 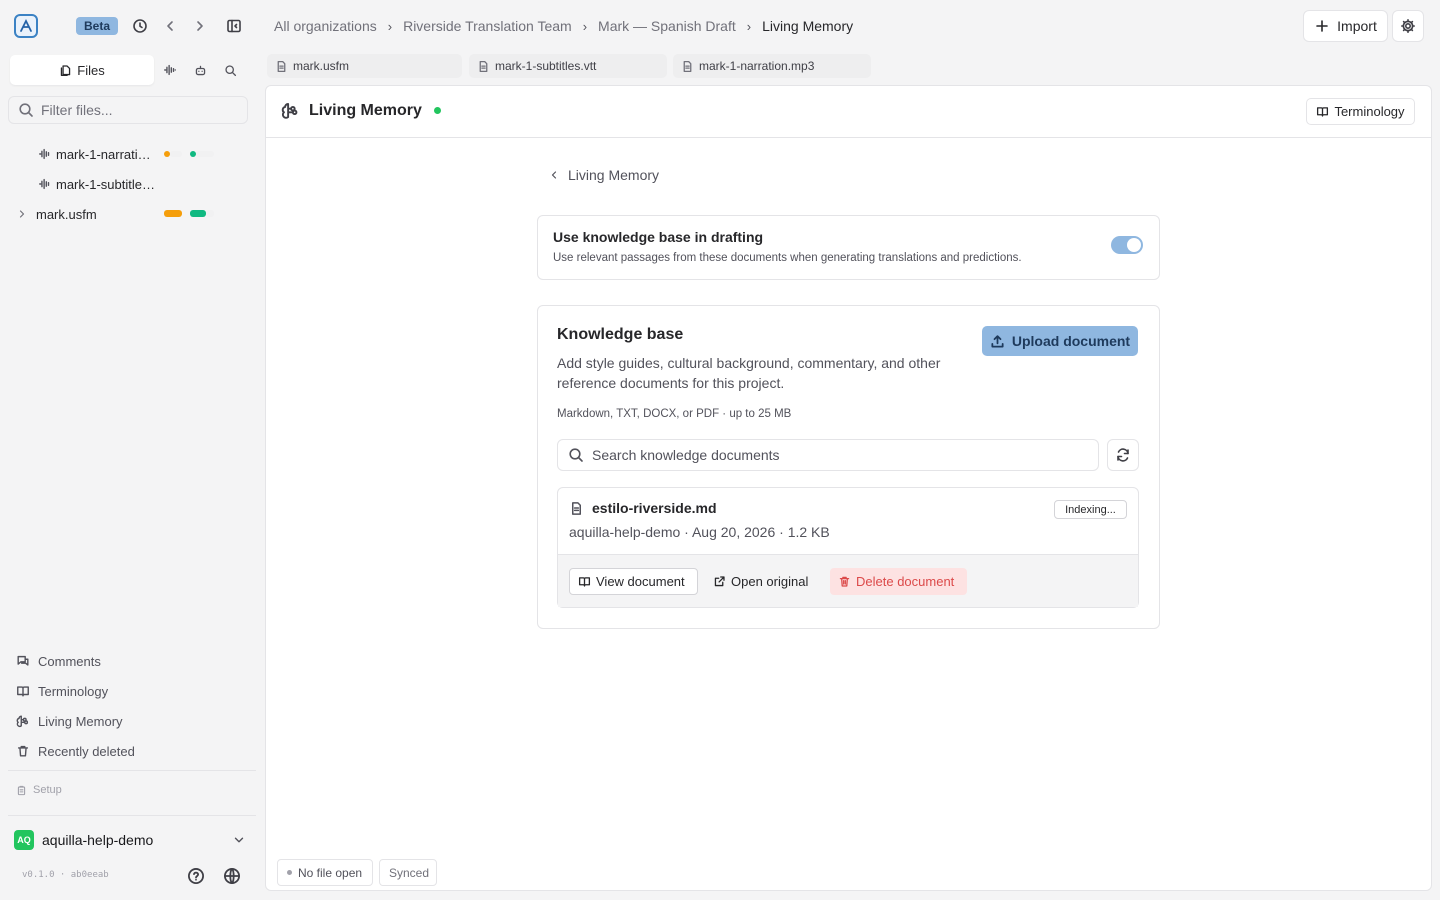 I want to click on file-item-usfm: mark.usfm, so click(x=116, y=214).